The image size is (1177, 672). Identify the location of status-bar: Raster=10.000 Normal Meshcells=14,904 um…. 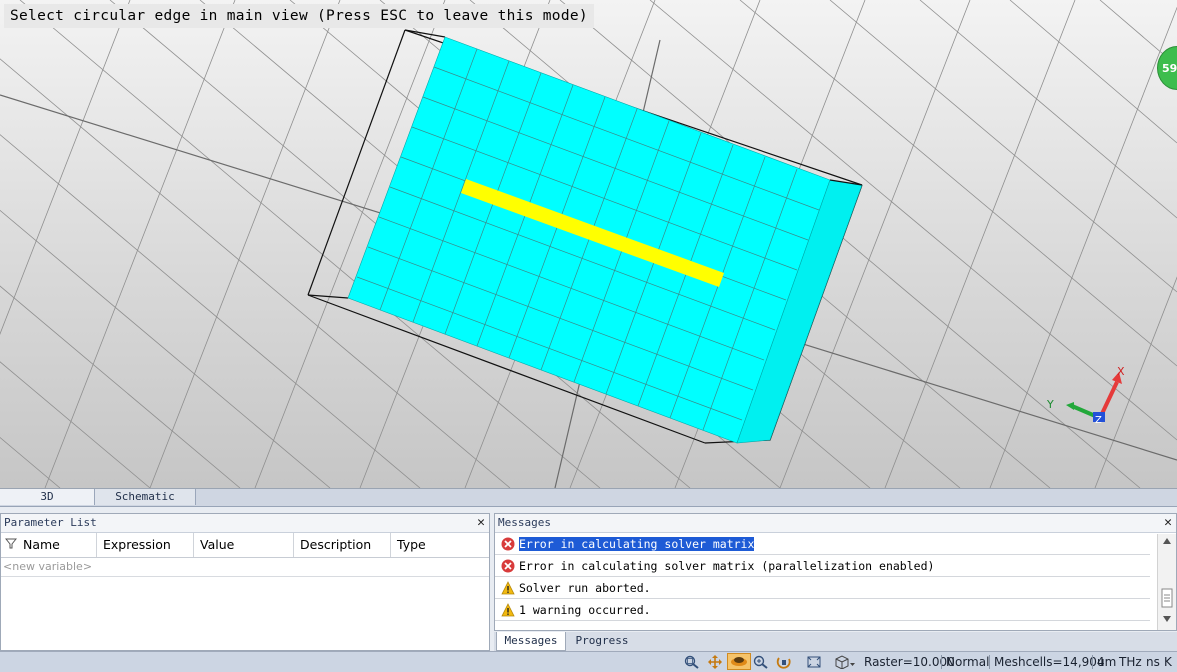
(588, 661).